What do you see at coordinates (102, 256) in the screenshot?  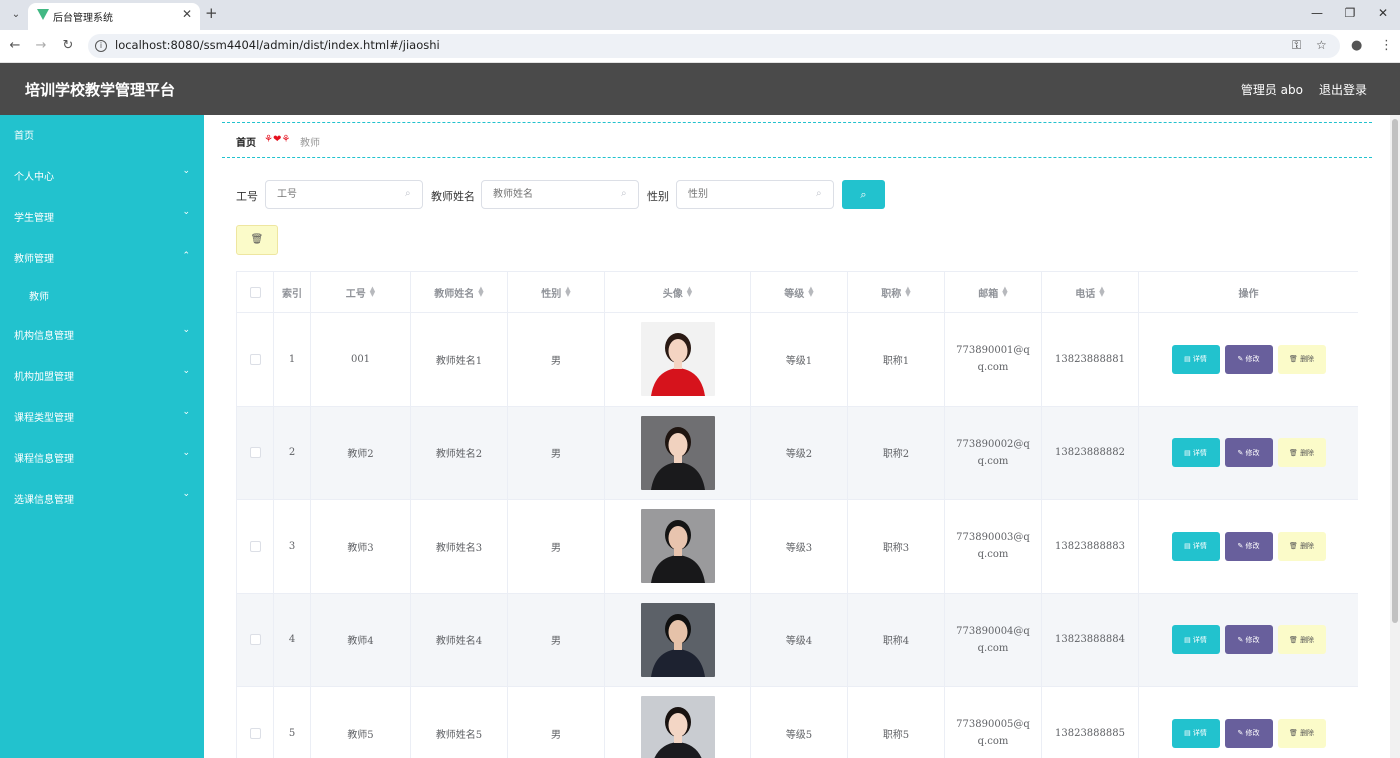 I see `sidebar-item-teacher-management: 教师管理 ⌃` at bounding box center [102, 256].